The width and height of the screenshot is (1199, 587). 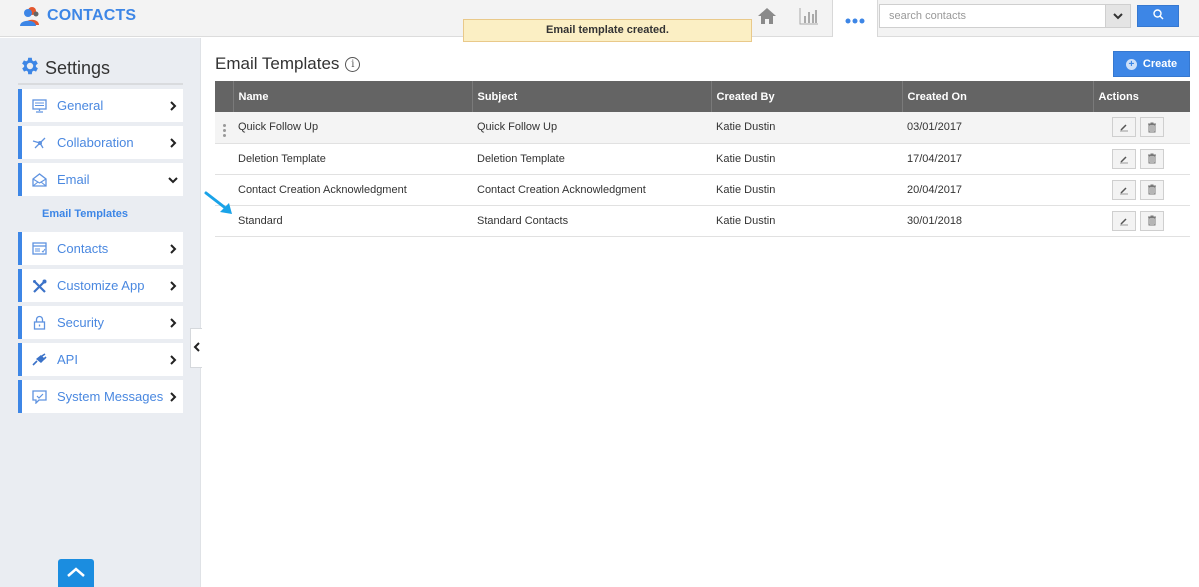 I want to click on more-button, so click(x=855, y=18).